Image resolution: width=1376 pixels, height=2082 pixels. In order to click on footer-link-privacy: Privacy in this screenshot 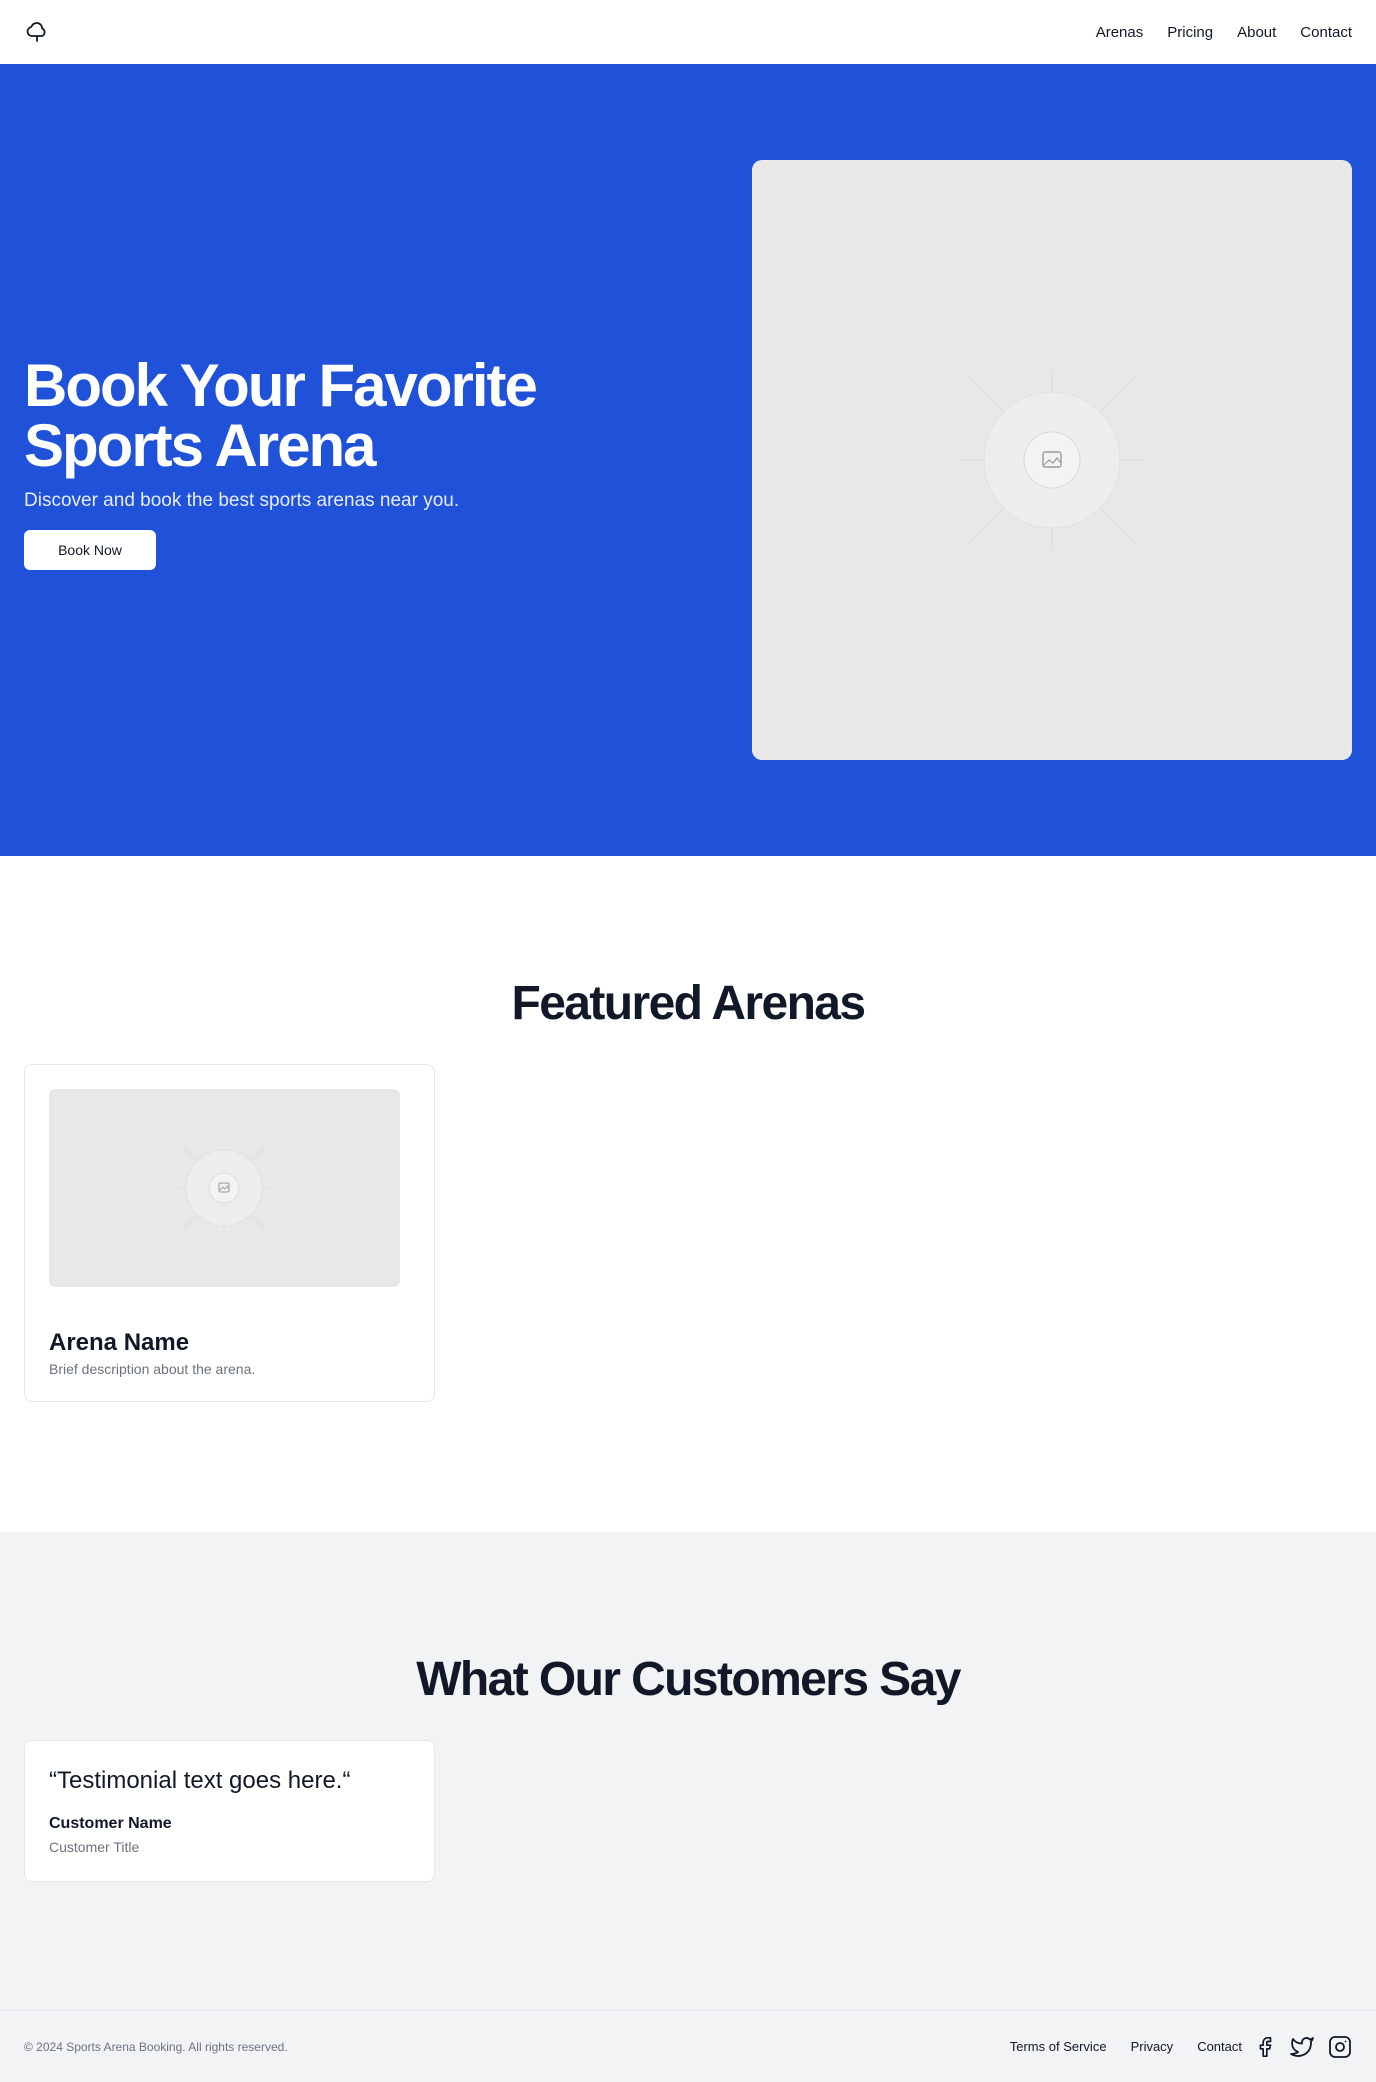, I will do `click(1152, 2046)`.